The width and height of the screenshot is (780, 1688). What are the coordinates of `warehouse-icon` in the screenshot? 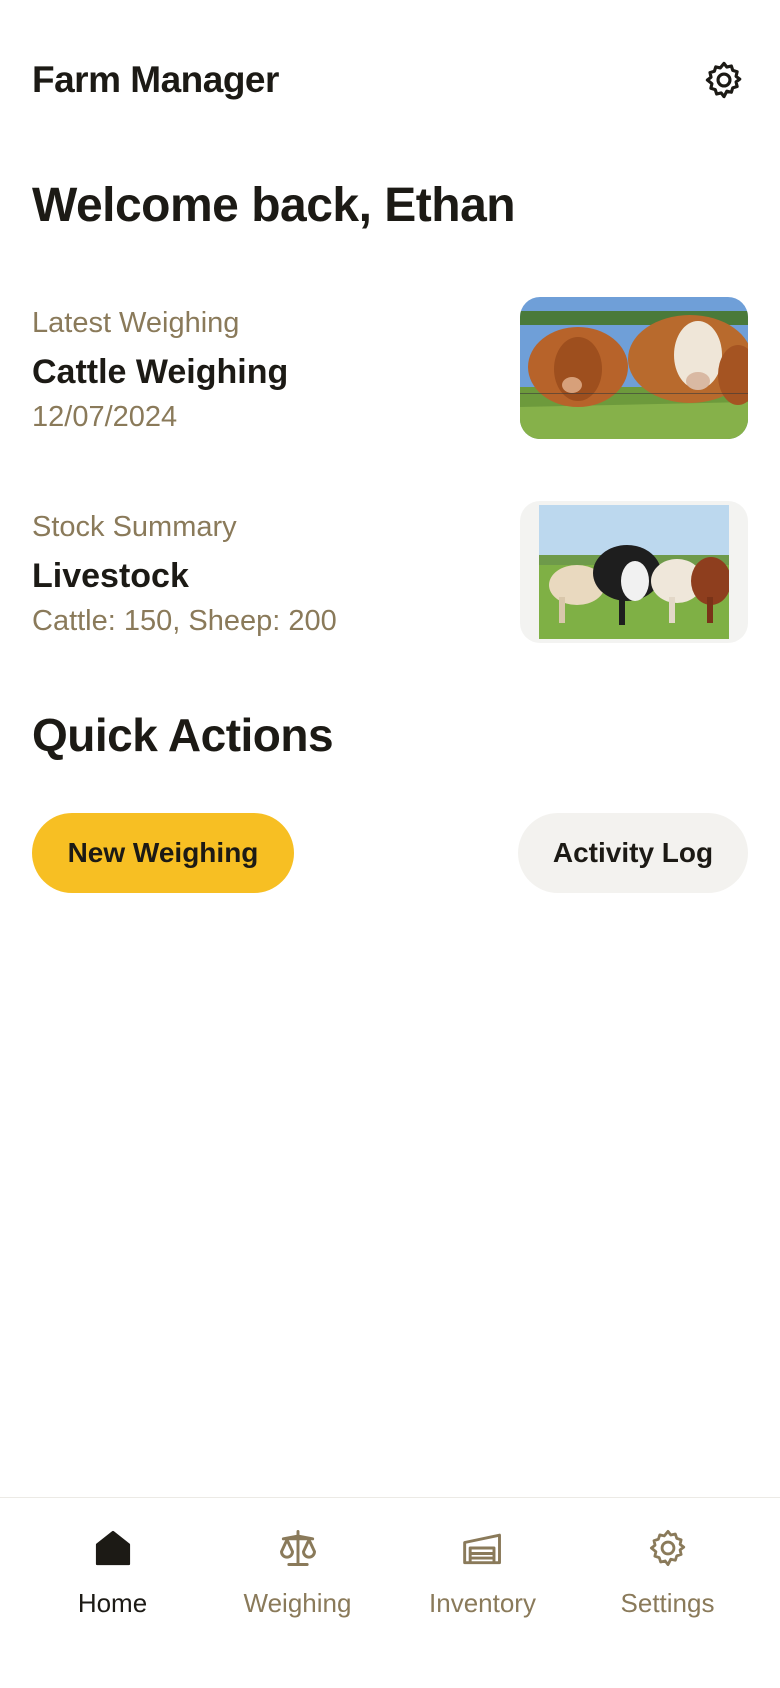 It's located at (481, 1549).